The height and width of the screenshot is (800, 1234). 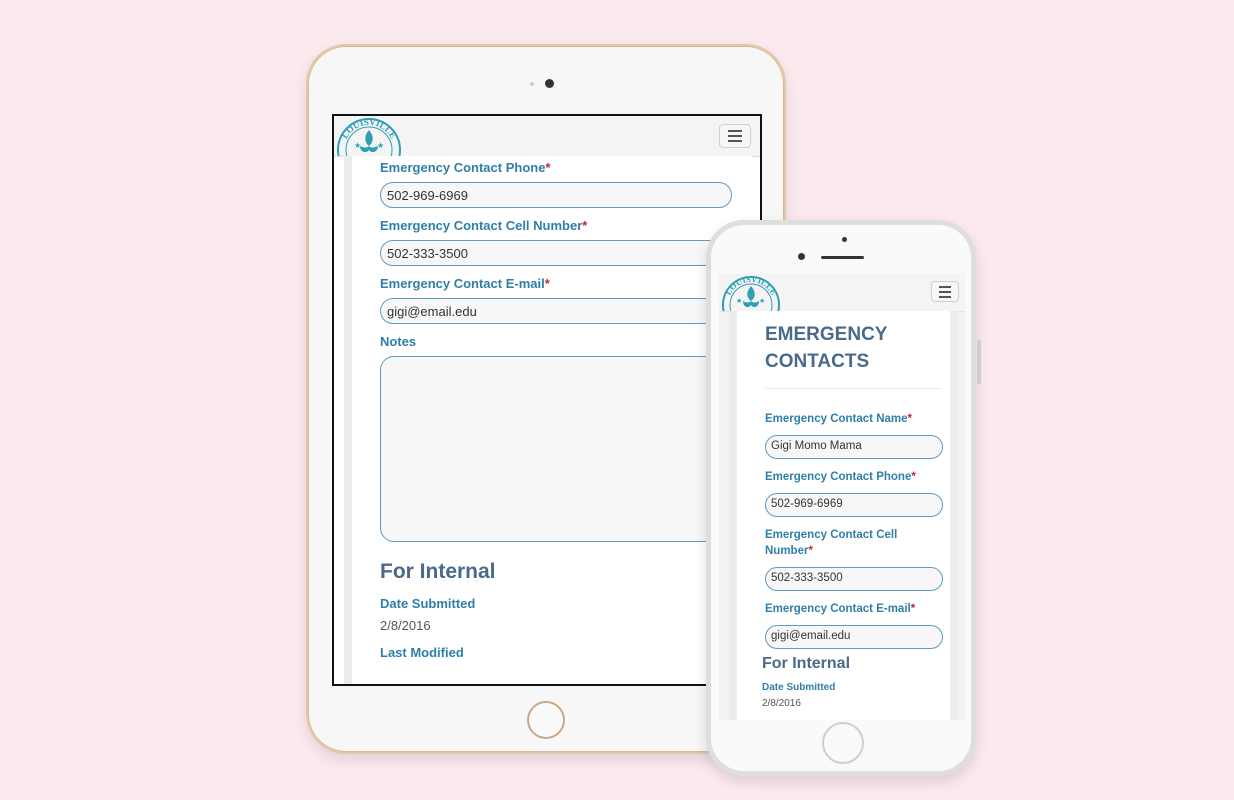 What do you see at coordinates (843, 743) in the screenshot?
I see `phone-home-button` at bounding box center [843, 743].